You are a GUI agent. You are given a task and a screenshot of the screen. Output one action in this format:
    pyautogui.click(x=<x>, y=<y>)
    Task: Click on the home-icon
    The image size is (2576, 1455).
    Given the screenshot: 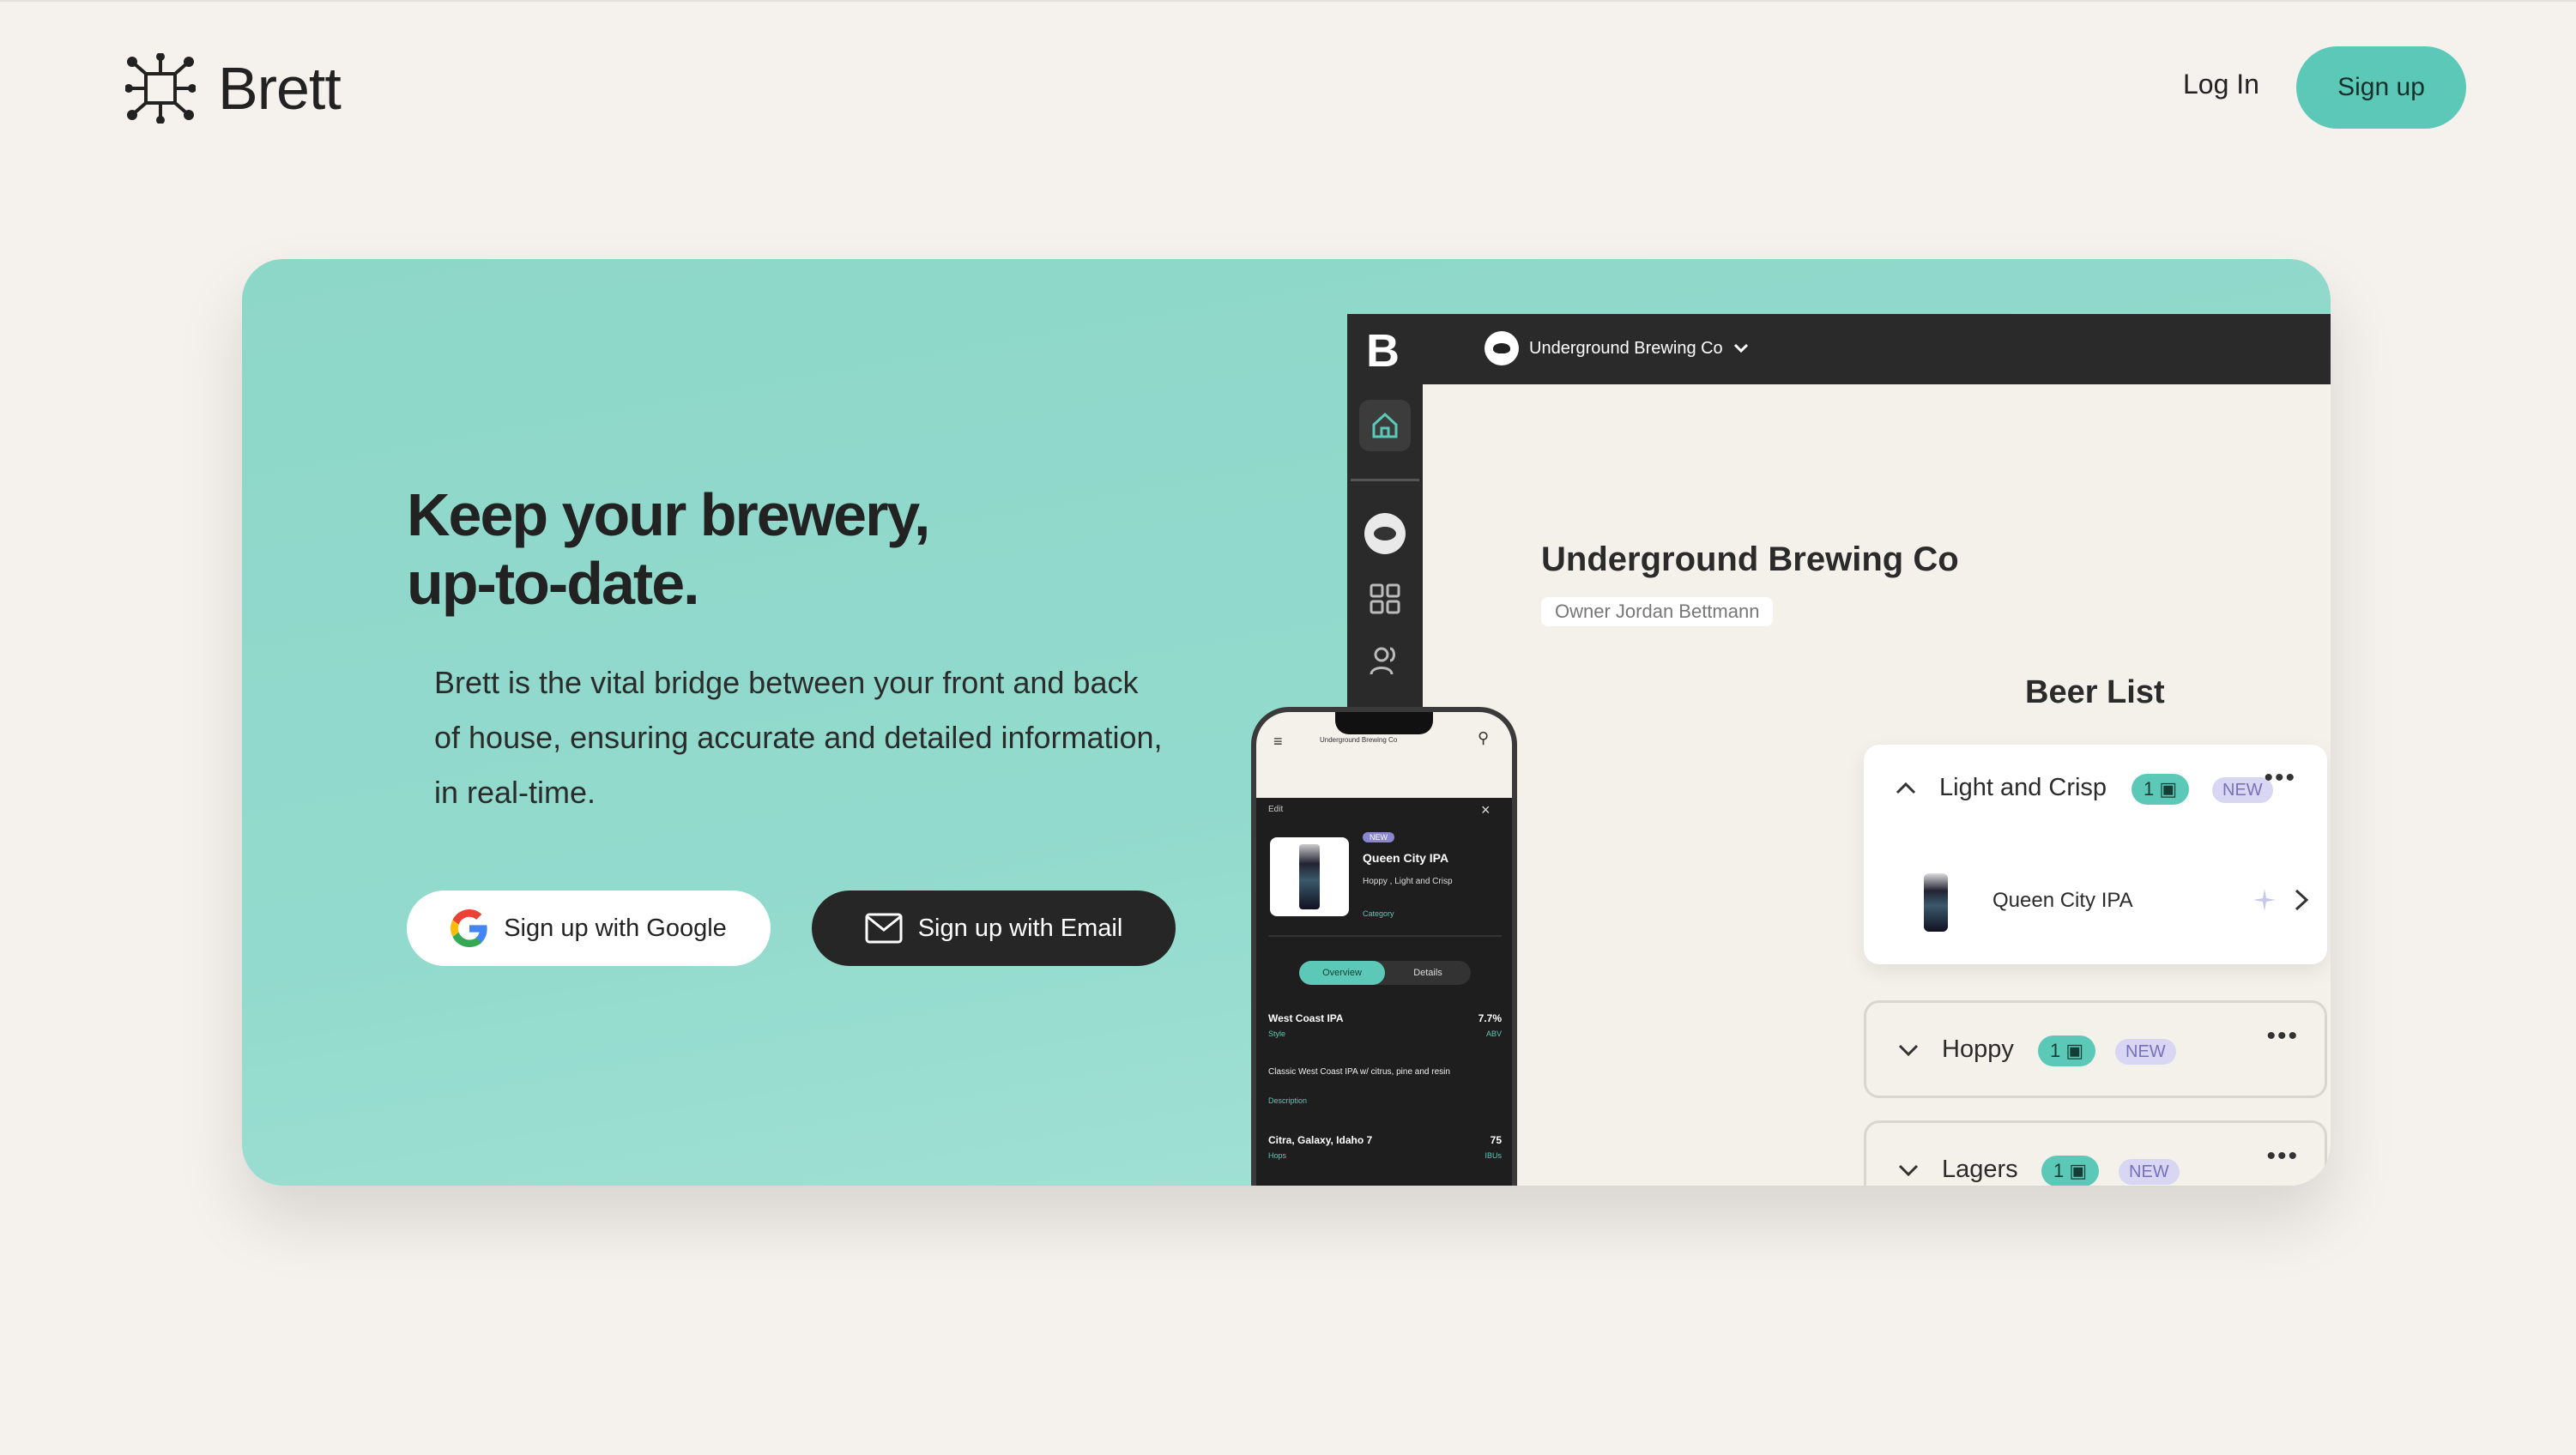 What is the action you would take?
    pyautogui.click(x=1385, y=426)
    